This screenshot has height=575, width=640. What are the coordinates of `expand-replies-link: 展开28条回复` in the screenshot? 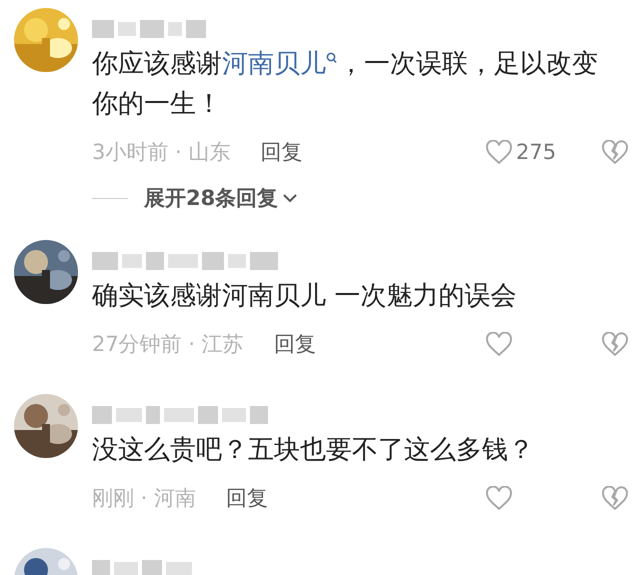 It's located at (211, 198).